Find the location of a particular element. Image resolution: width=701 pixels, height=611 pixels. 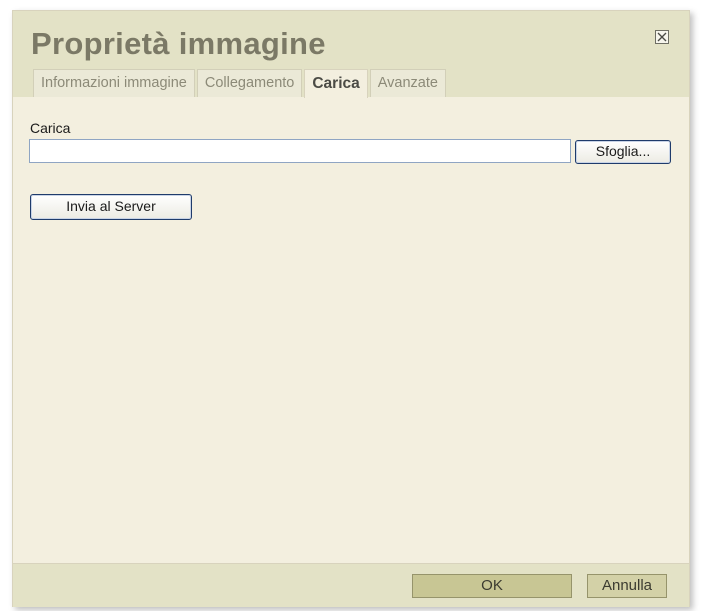

tab-image-info: Informazioni immagine is located at coordinates (114, 83).